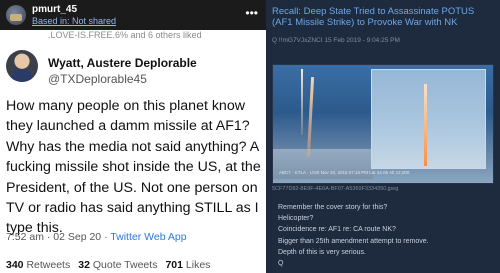  Describe the element at coordinates (22, 66) in the screenshot. I see `tweet-author-avatar` at that location.